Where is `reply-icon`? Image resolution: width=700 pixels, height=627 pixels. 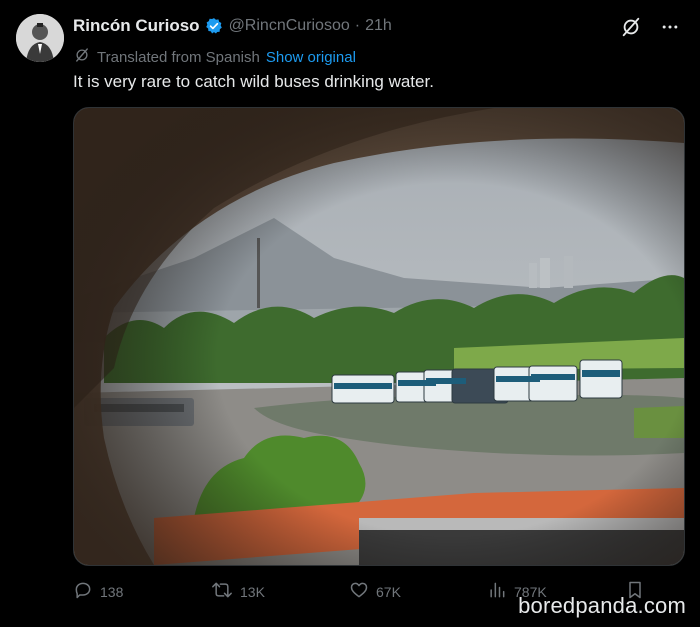
reply-icon is located at coordinates (83, 591).